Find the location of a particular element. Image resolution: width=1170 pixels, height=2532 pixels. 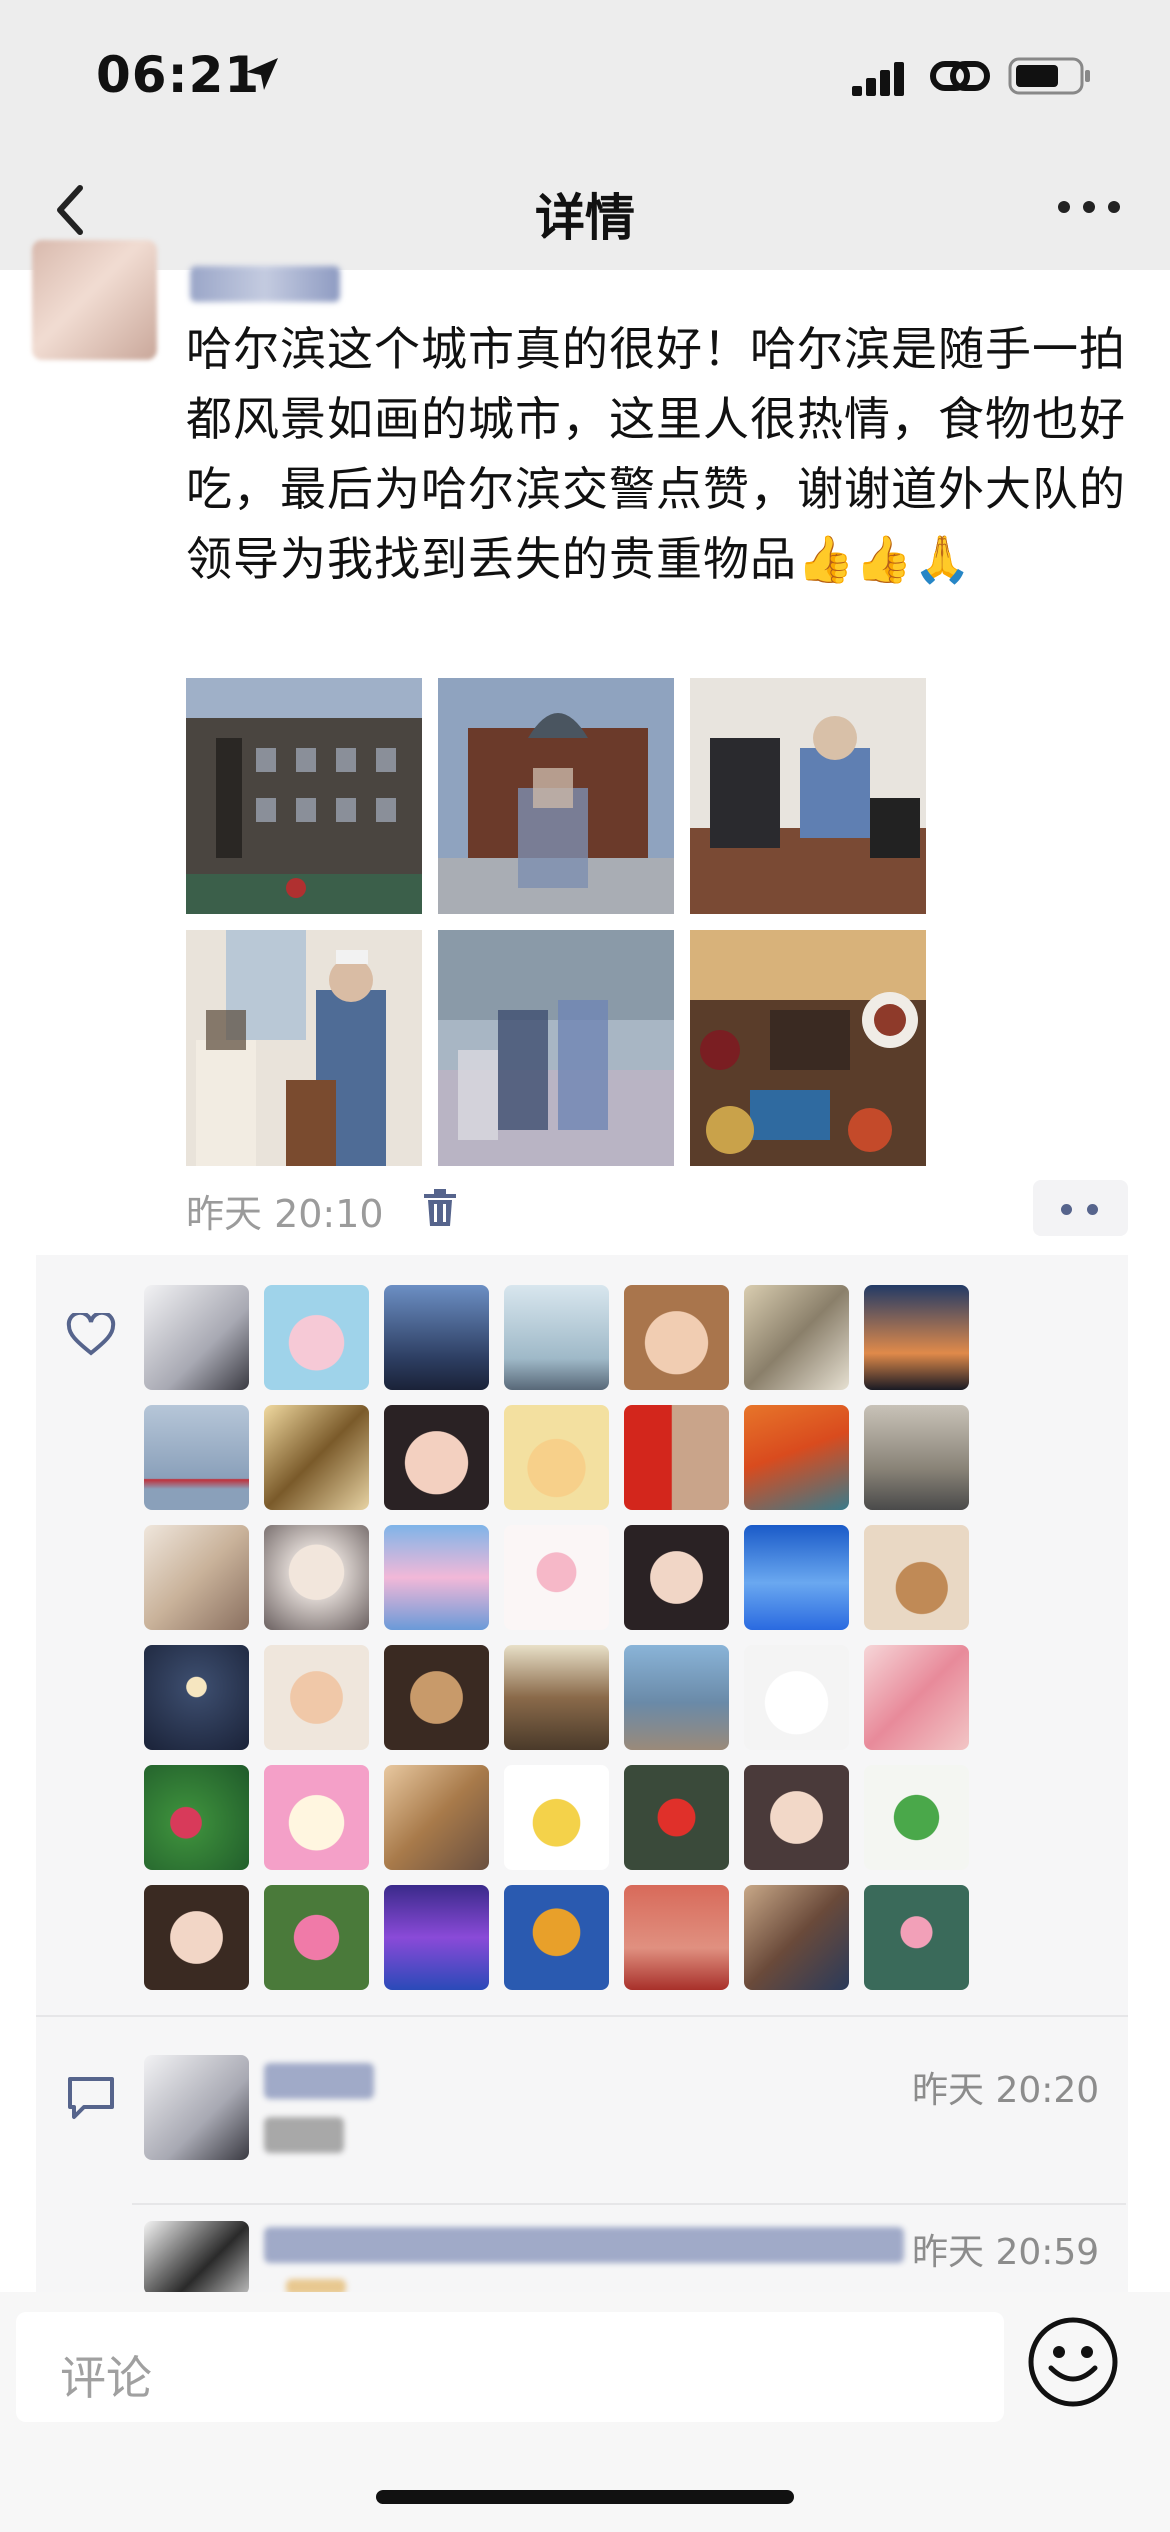

comment-timestamp: 昨天 20:59 is located at coordinates (1006, 2252).